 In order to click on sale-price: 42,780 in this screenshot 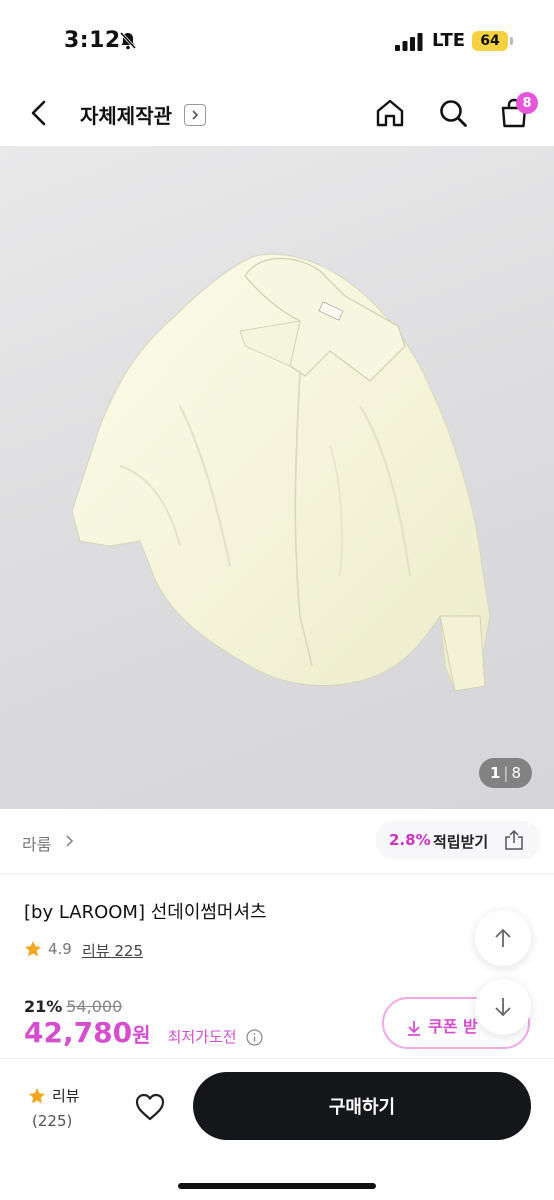, I will do `click(78, 1032)`.